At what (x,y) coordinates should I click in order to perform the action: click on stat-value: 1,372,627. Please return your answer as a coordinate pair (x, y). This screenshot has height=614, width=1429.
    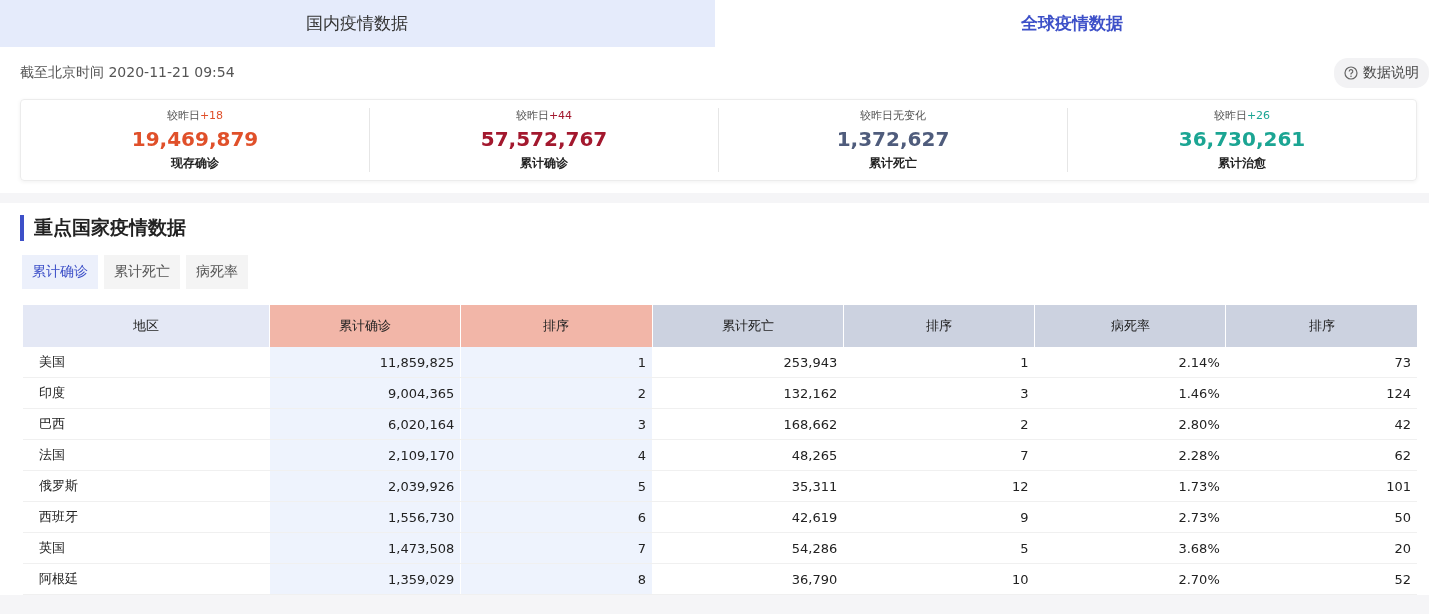
    Looking at the image, I should click on (893, 139).